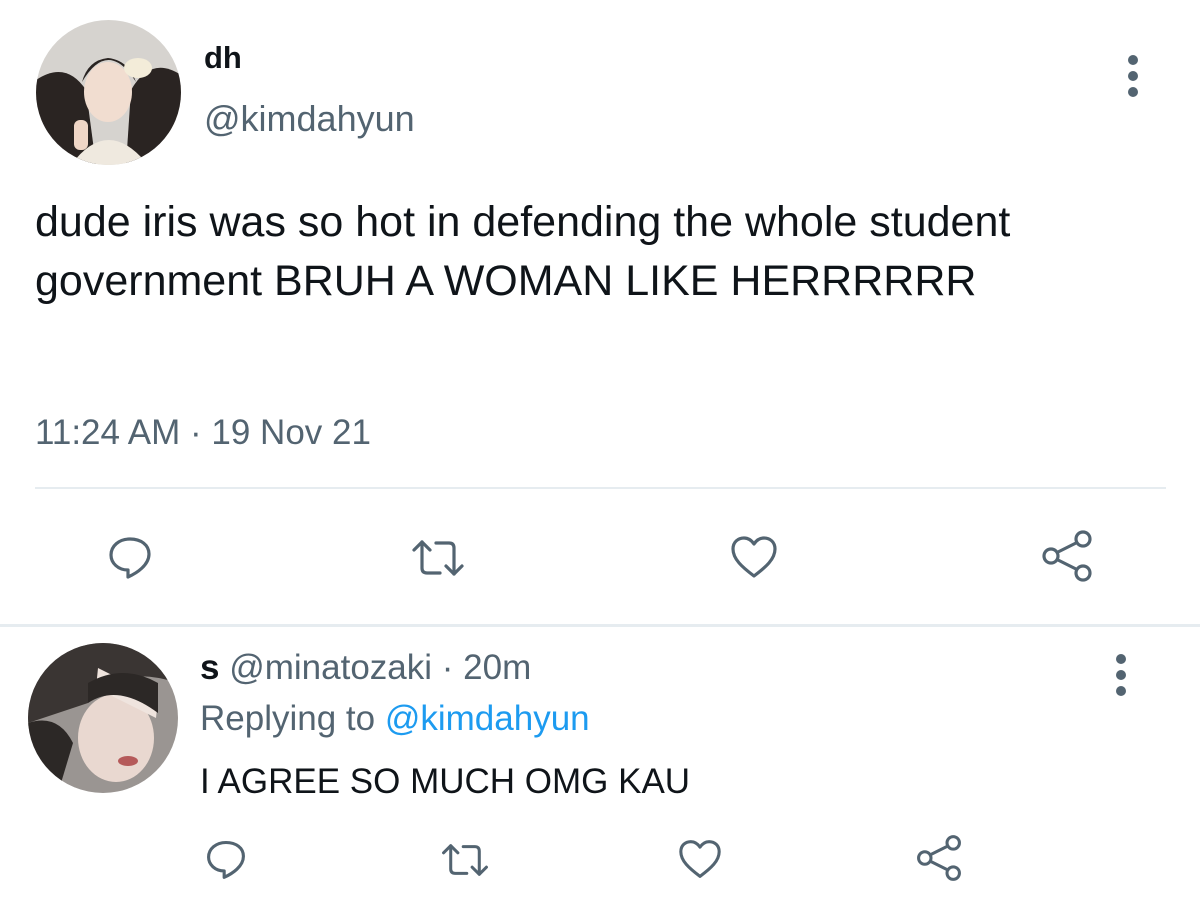  I want to click on replying-to: Replying to @kimdahyun, so click(395, 719).